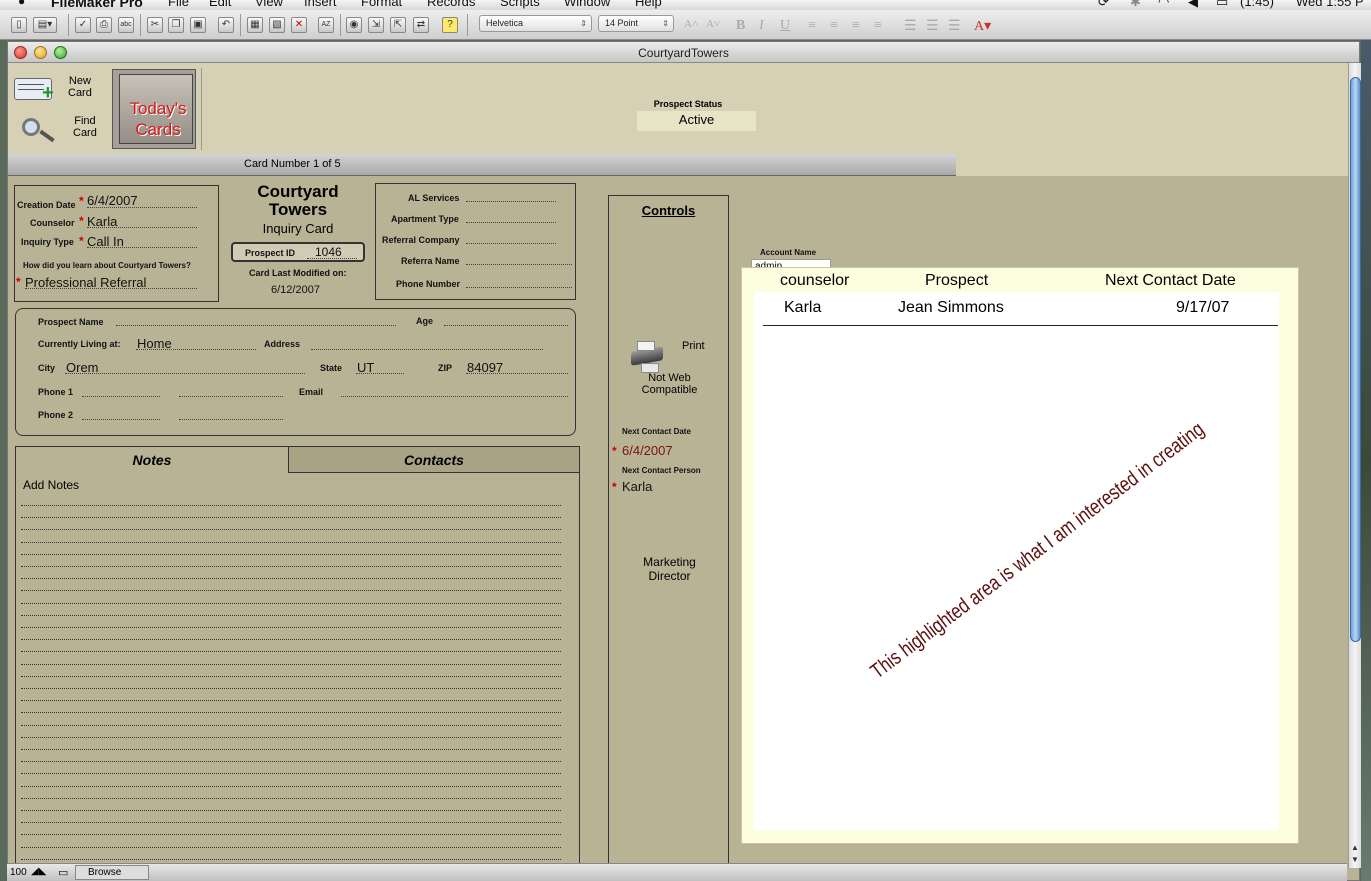 The image size is (1371, 881). I want to click on align-right-icon: ≡, so click(856, 26).